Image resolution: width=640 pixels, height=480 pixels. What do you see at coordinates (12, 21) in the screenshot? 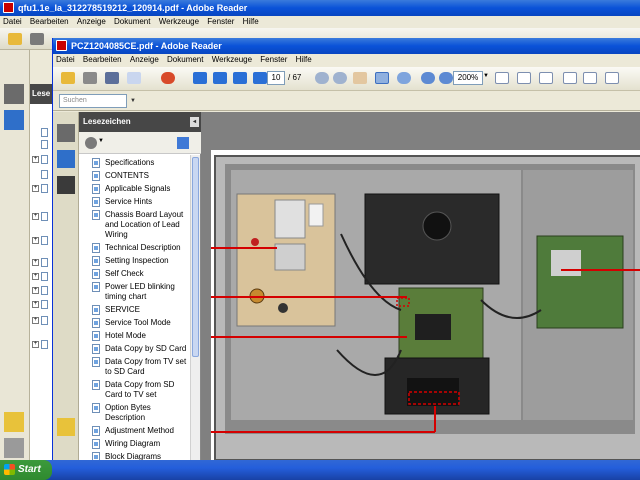
I see `back-menu-datei: Datei` at bounding box center [12, 21].